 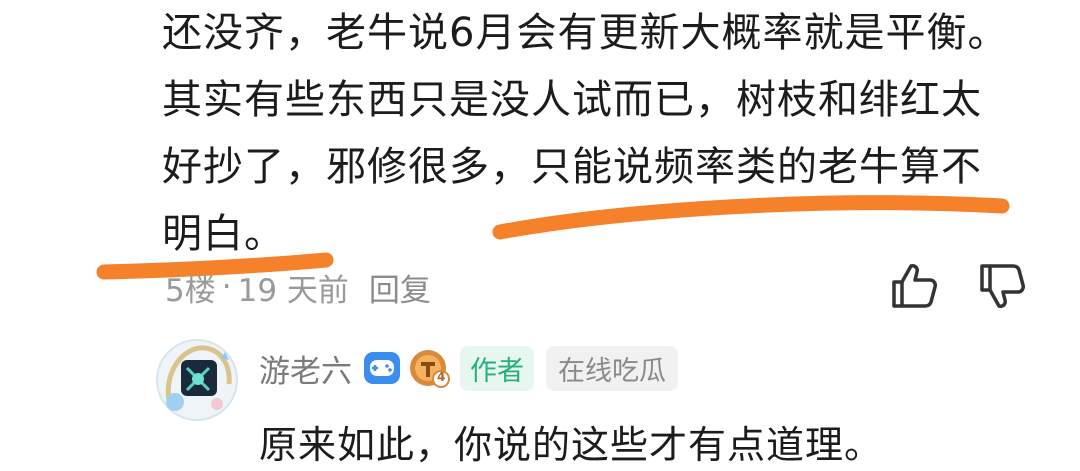 What do you see at coordinates (571, 445) in the screenshot?
I see `reply-text: 原来如此，你说的这些才有点道理。` at bounding box center [571, 445].